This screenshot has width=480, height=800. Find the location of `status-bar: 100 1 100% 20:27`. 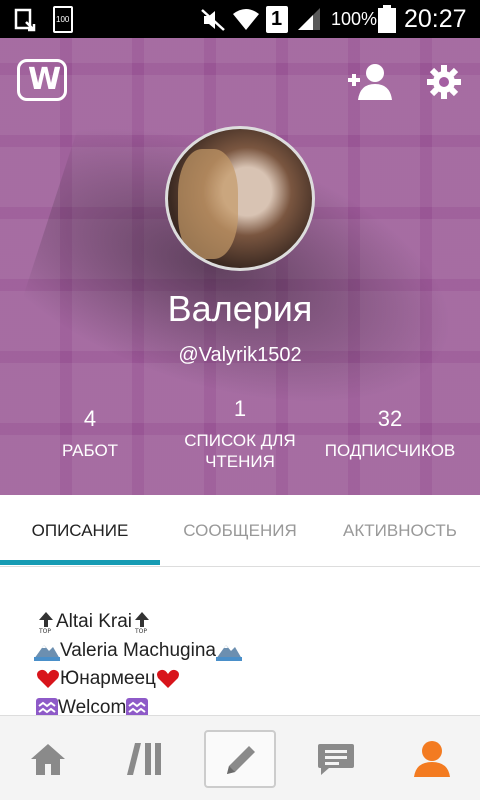

status-bar: 100 1 100% 20:27 is located at coordinates (240, 19).